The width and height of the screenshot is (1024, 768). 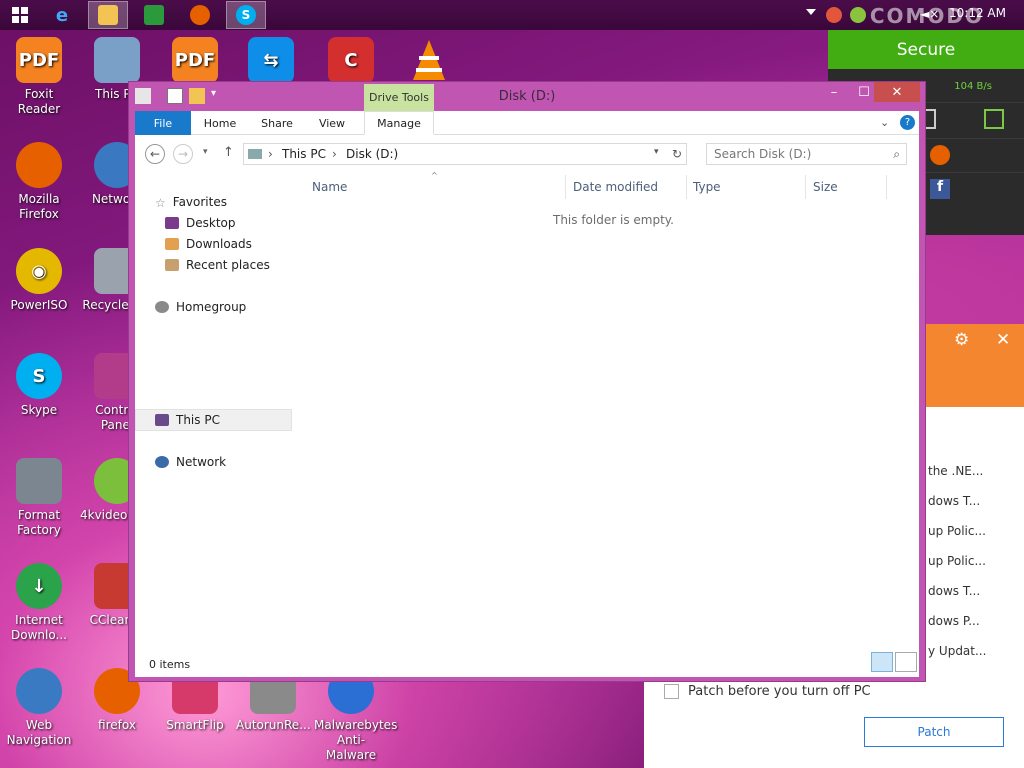 What do you see at coordinates (211, 307) in the screenshot?
I see `nav-label: Homegroup` at bounding box center [211, 307].